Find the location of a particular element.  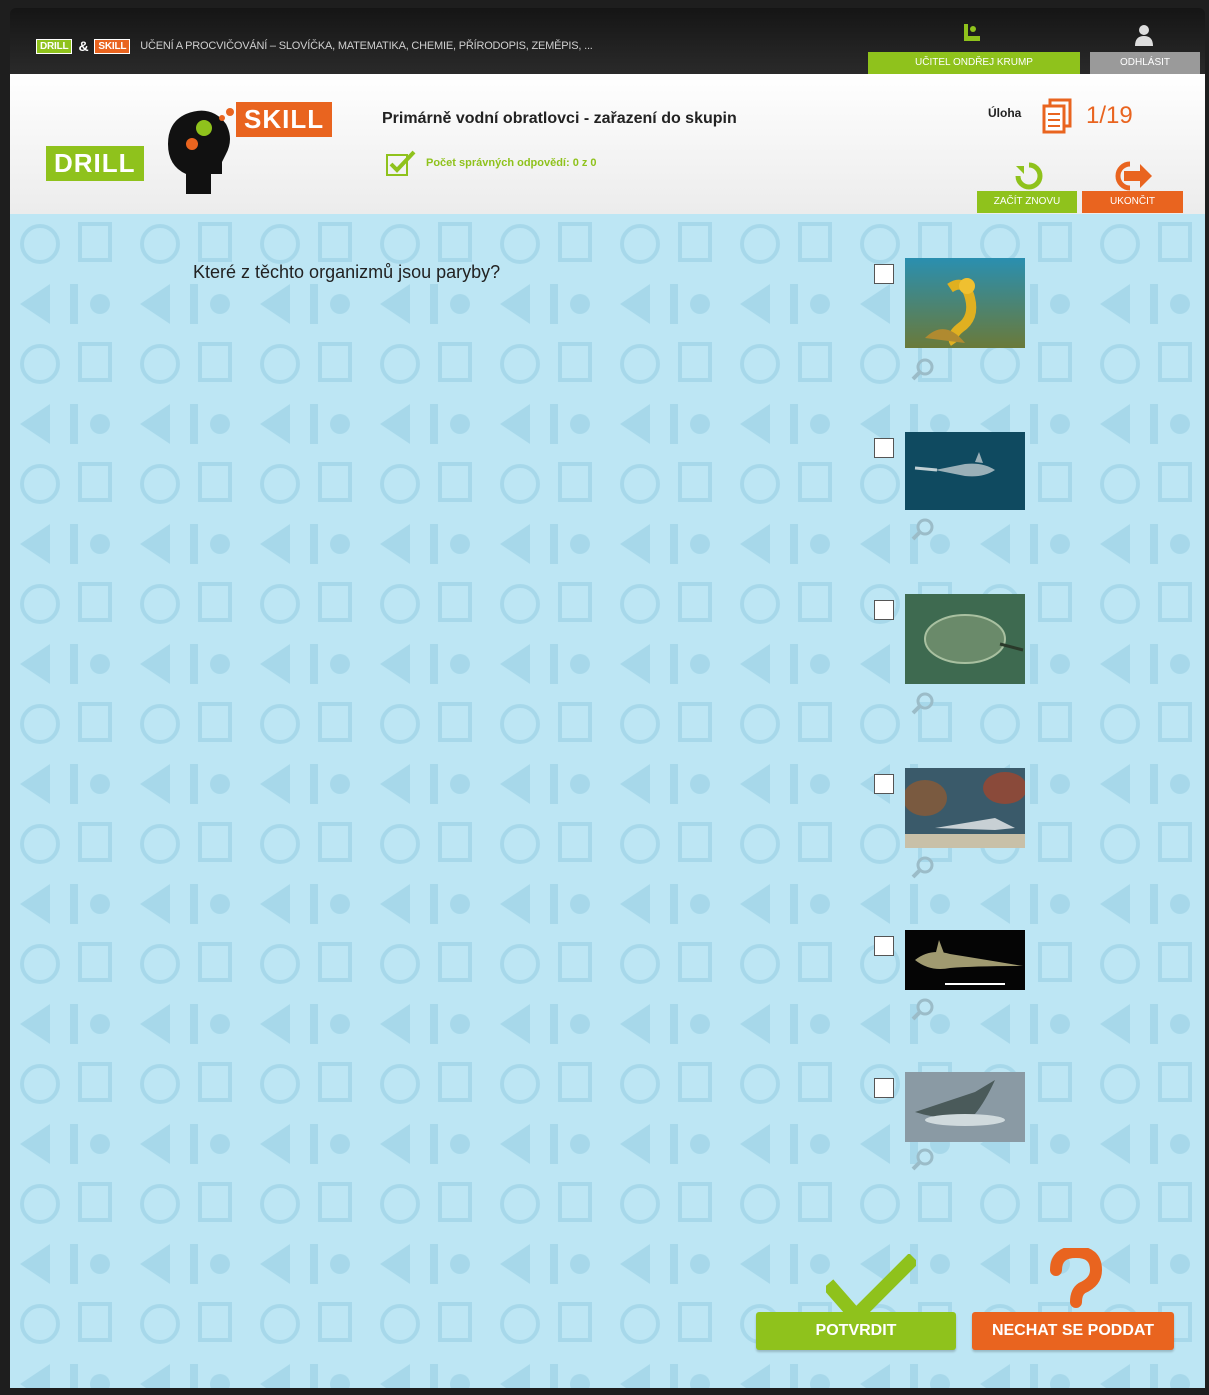

exit-icon is located at coordinates (1133, 176).